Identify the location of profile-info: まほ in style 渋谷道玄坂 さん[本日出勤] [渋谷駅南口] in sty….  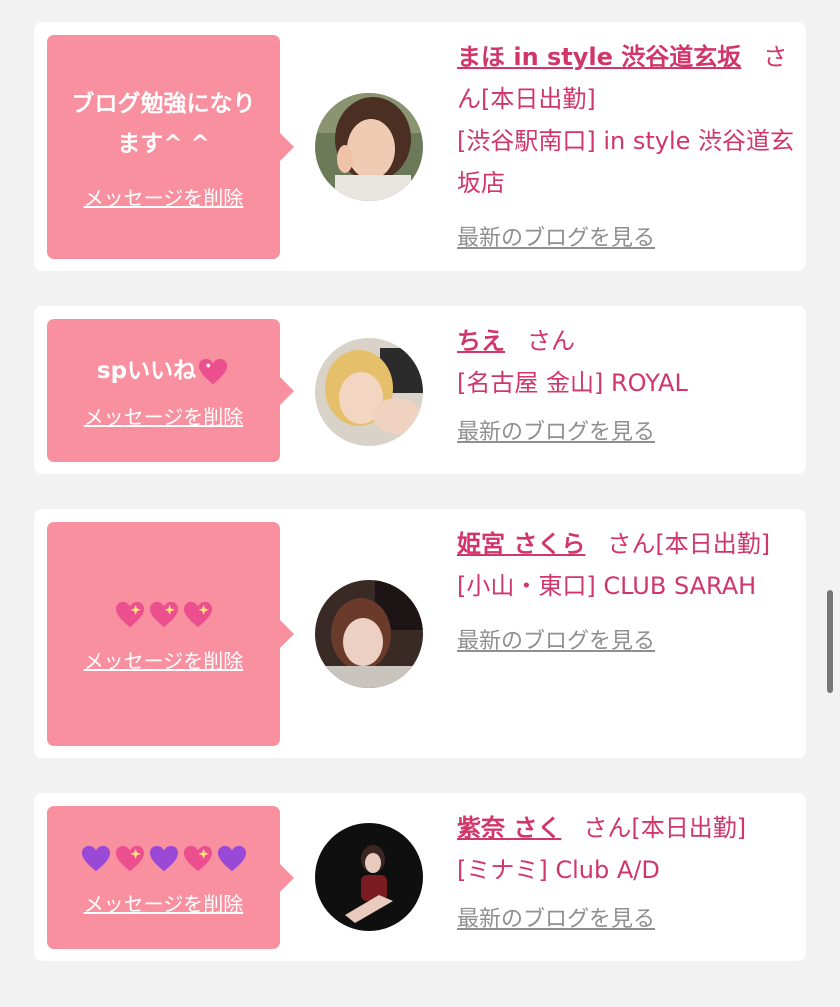
(627, 148).